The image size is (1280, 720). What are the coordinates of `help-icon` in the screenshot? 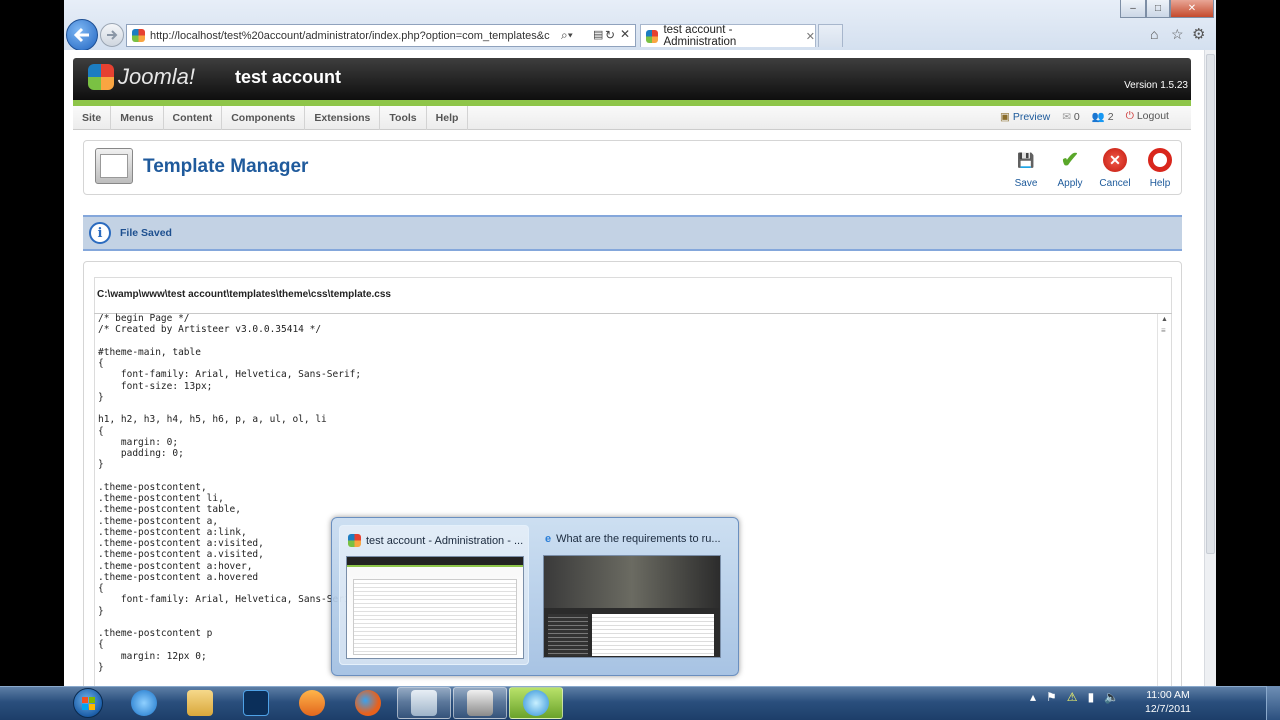 It's located at (1160, 160).